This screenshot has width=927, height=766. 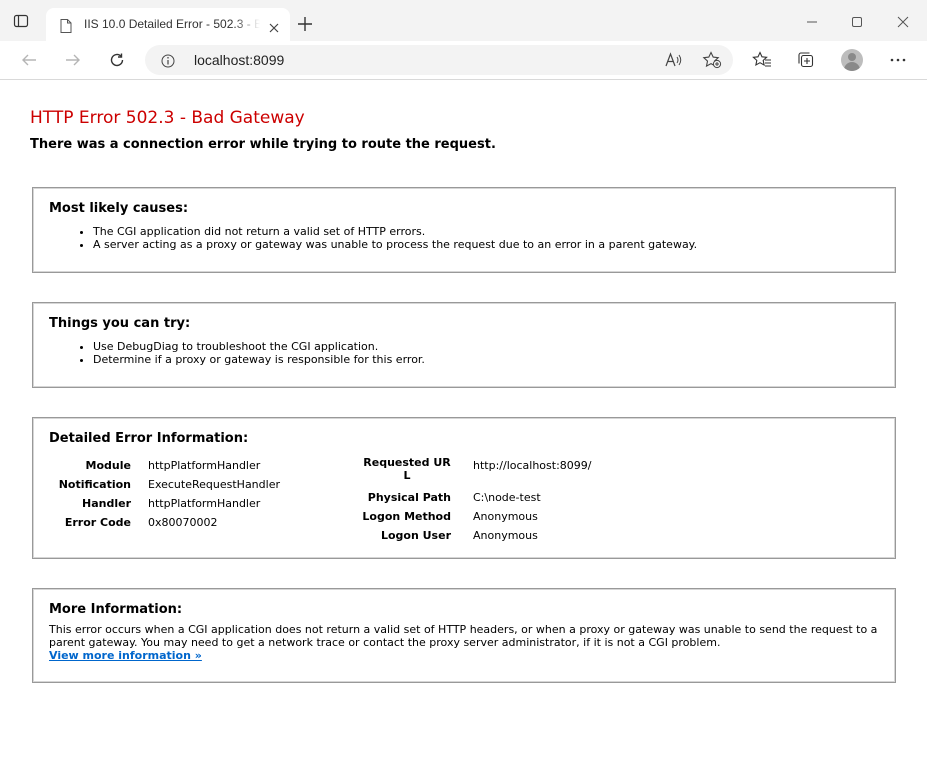 I want to click on more-menu-icon, so click(x=898, y=60).